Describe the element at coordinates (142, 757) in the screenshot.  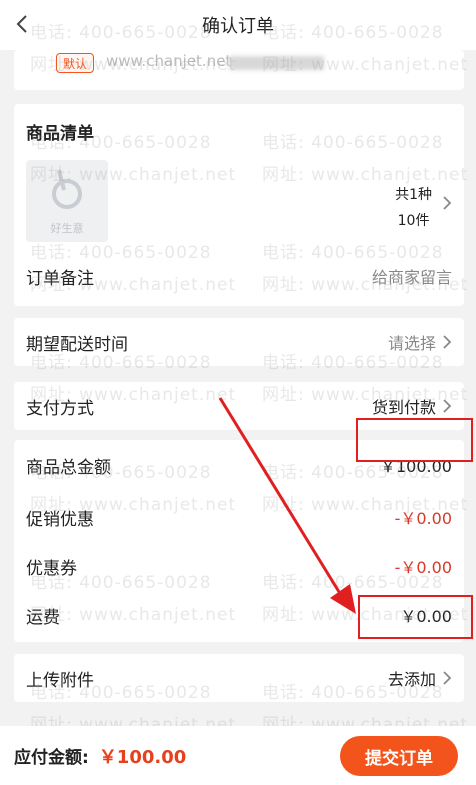
I see `payable-amount: ￥100.00` at that location.